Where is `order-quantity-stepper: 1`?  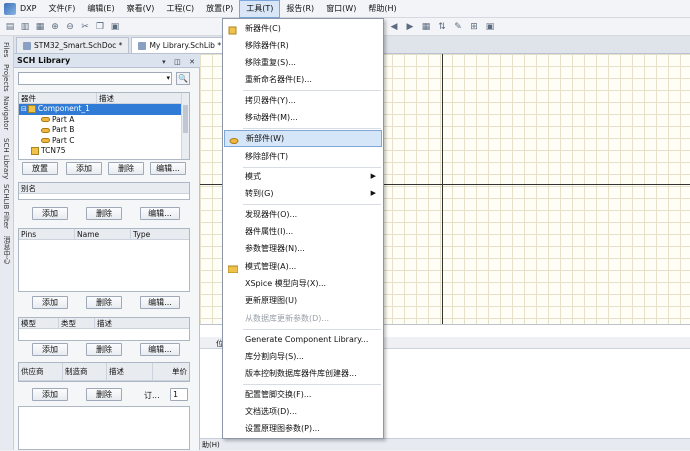
order-quantity-stepper: 1 is located at coordinates (179, 394).